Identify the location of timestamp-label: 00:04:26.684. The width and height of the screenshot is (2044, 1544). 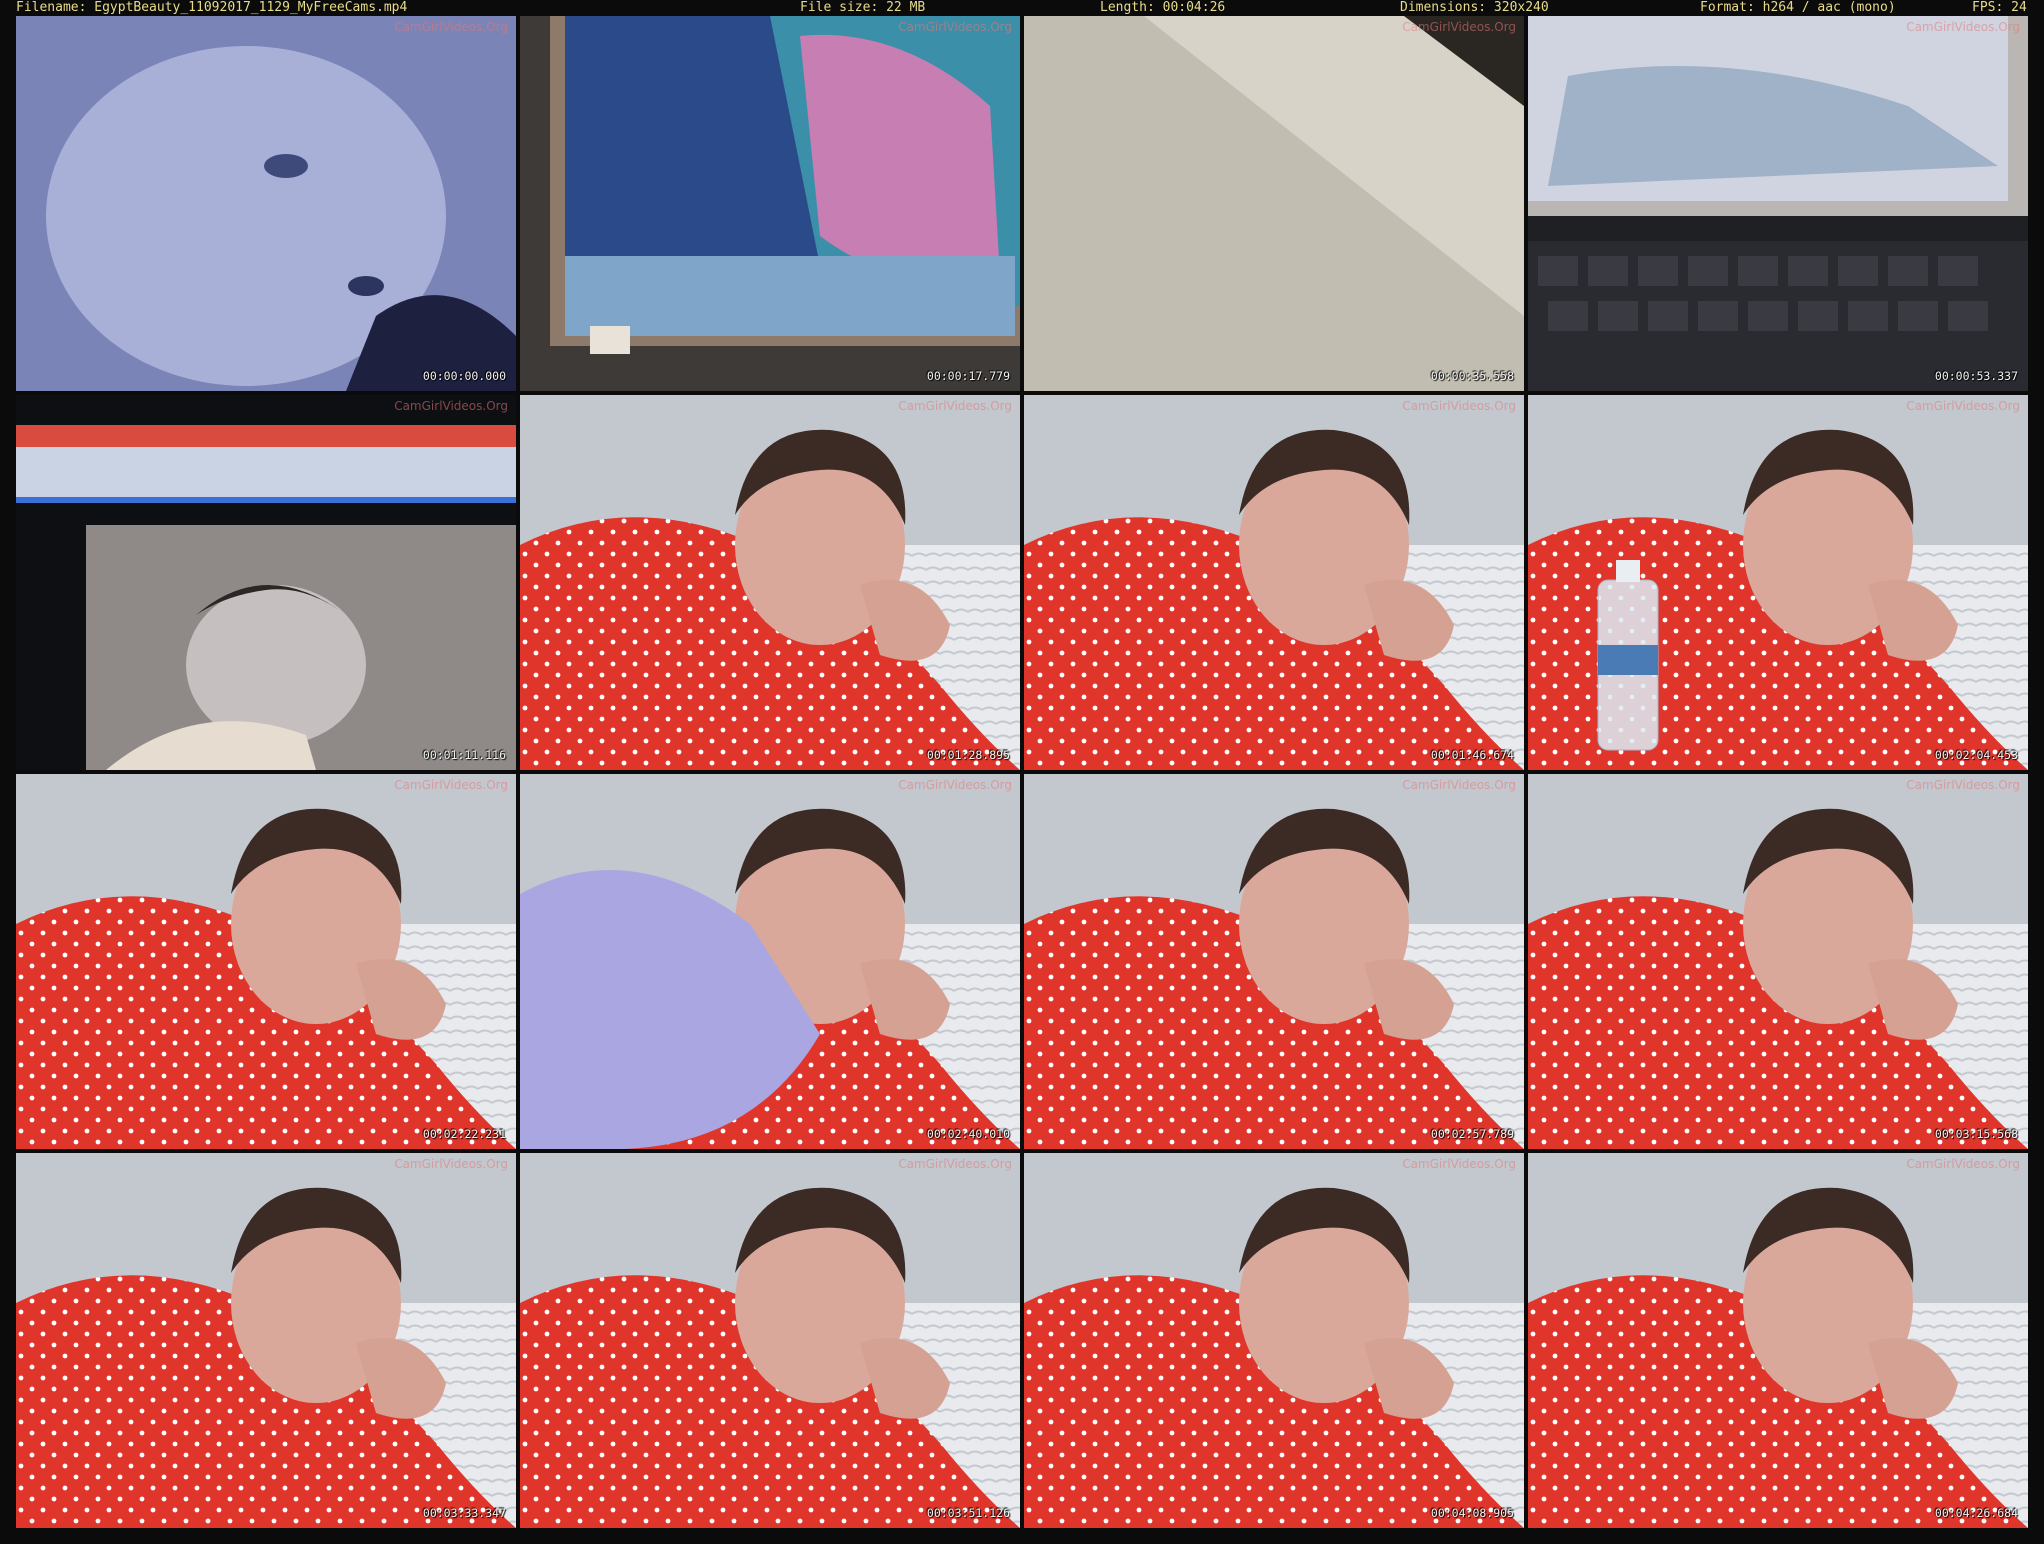
(1976, 1513).